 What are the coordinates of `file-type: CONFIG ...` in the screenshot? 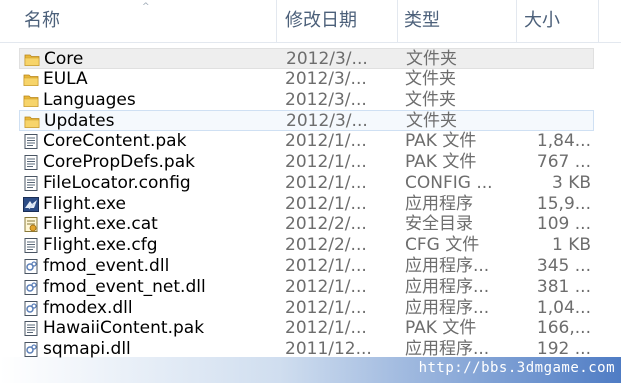 It's located at (449, 182).